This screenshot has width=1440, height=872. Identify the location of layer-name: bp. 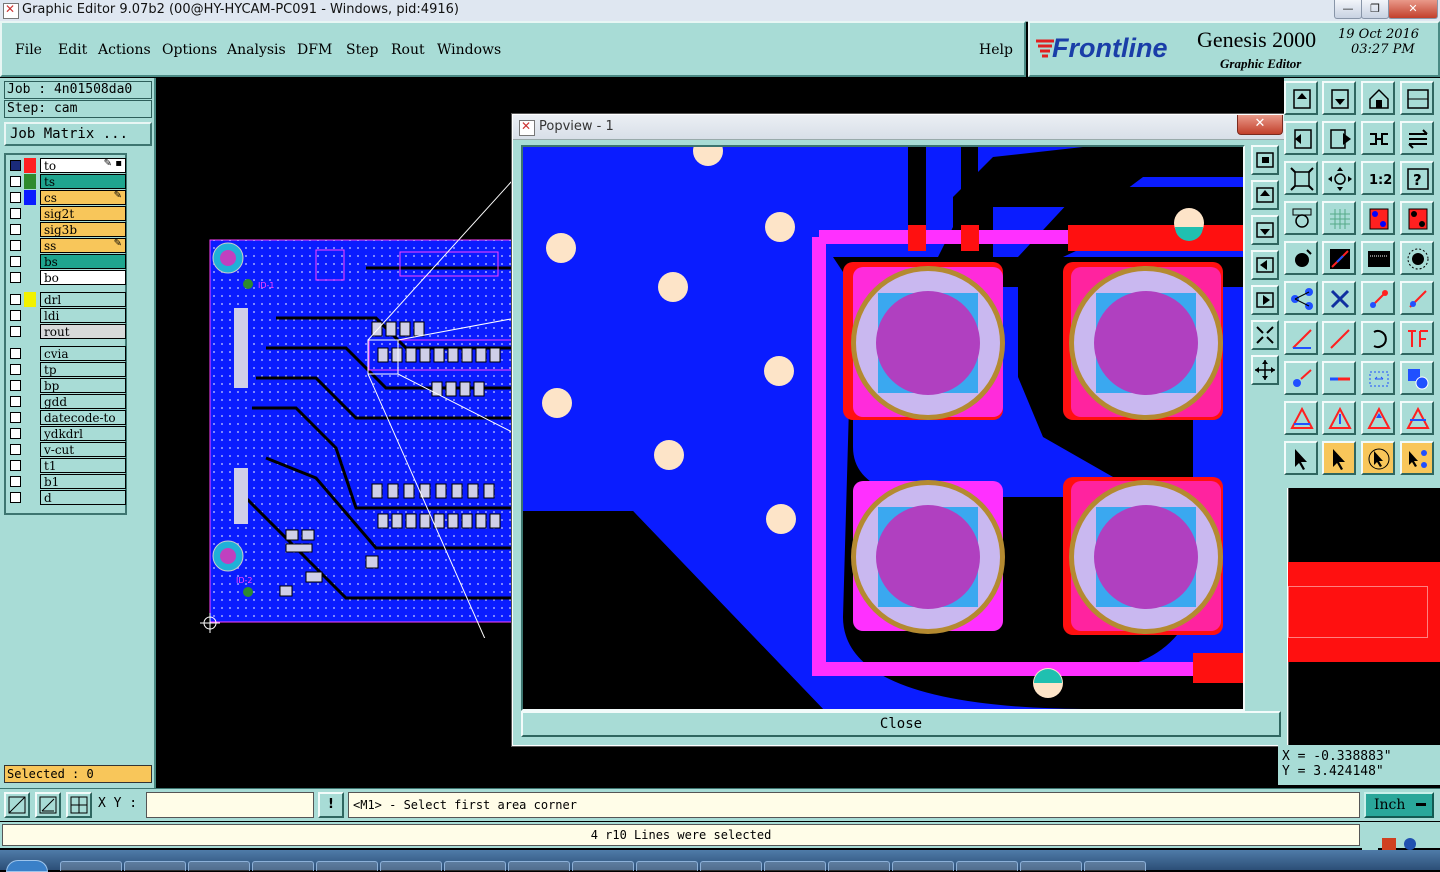
(83, 385).